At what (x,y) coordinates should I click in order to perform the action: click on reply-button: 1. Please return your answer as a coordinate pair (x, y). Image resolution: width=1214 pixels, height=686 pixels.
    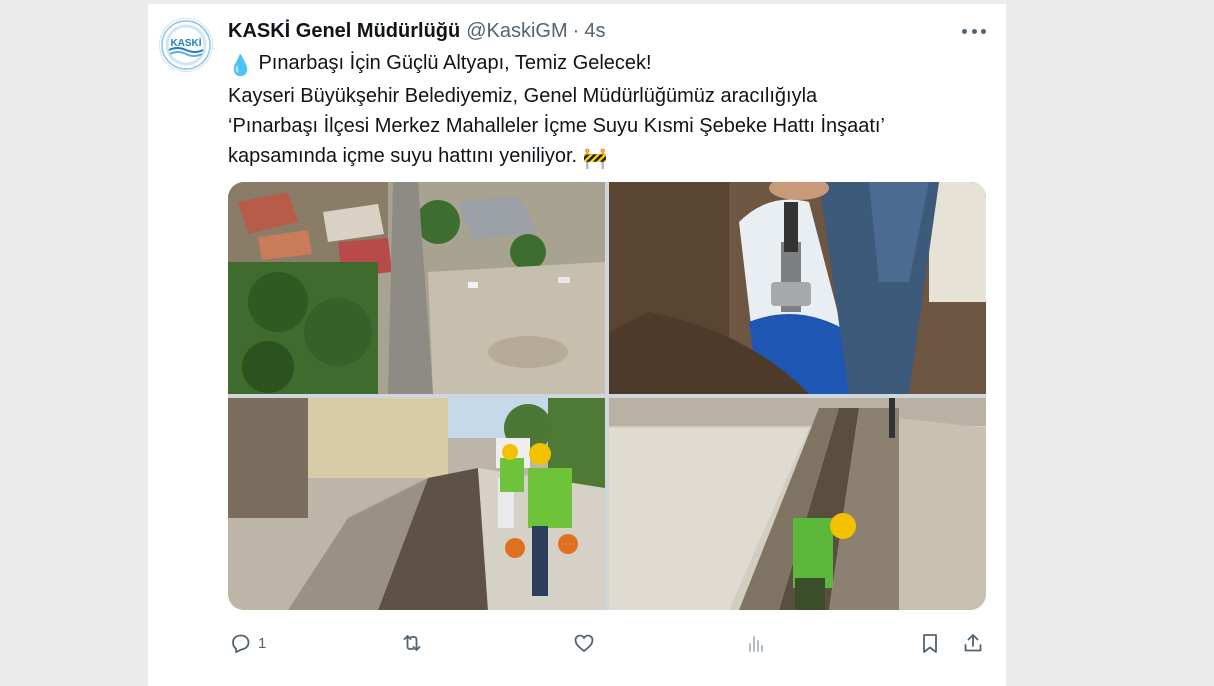
    Looking at the image, I should click on (247, 643).